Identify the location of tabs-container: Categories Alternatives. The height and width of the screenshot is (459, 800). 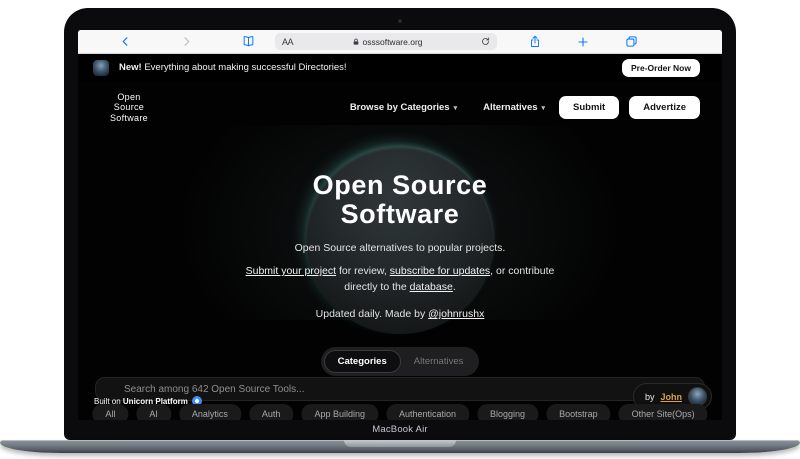
(400, 361).